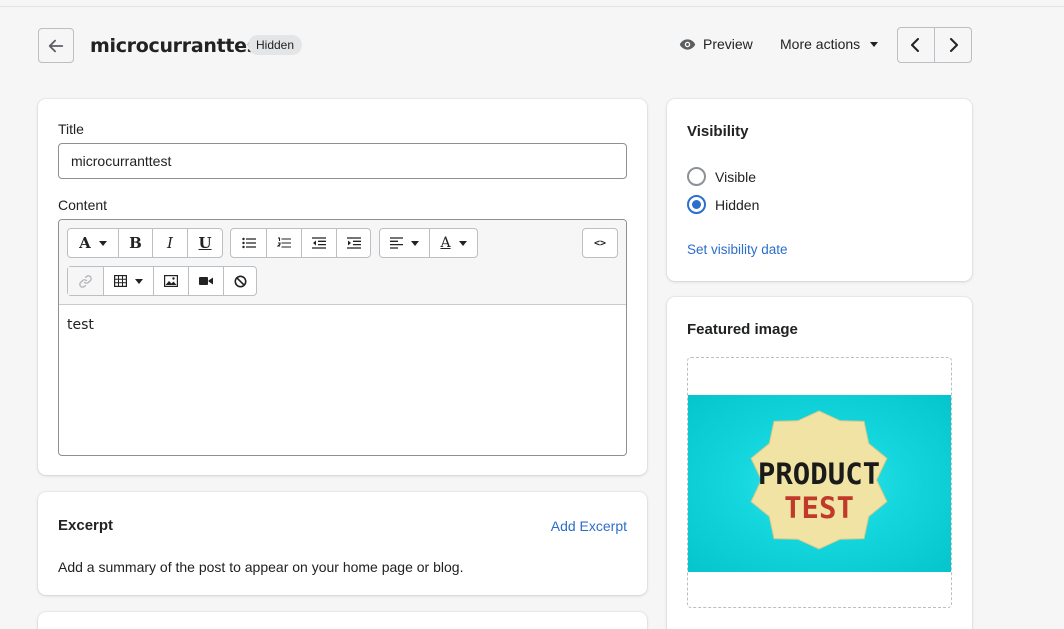  I want to click on page-title: microcurranttest, so click(178, 46).